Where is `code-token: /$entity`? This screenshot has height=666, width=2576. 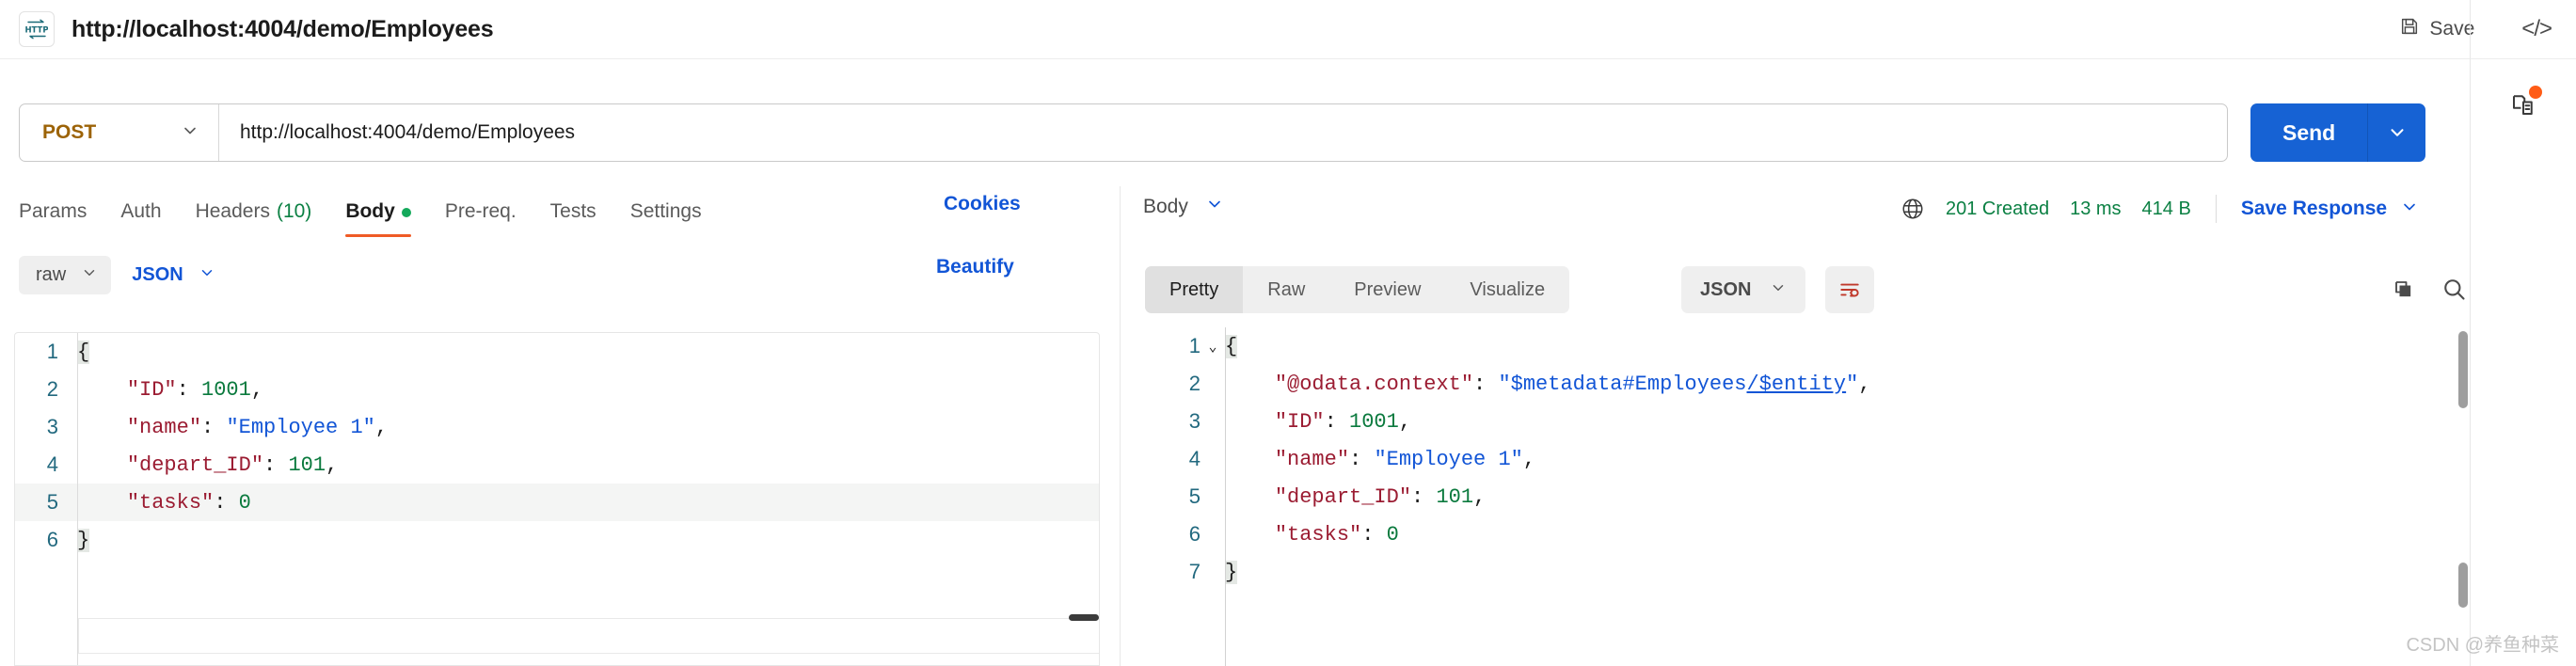
code-token: /$entity is located at coordinates (1796, 384).